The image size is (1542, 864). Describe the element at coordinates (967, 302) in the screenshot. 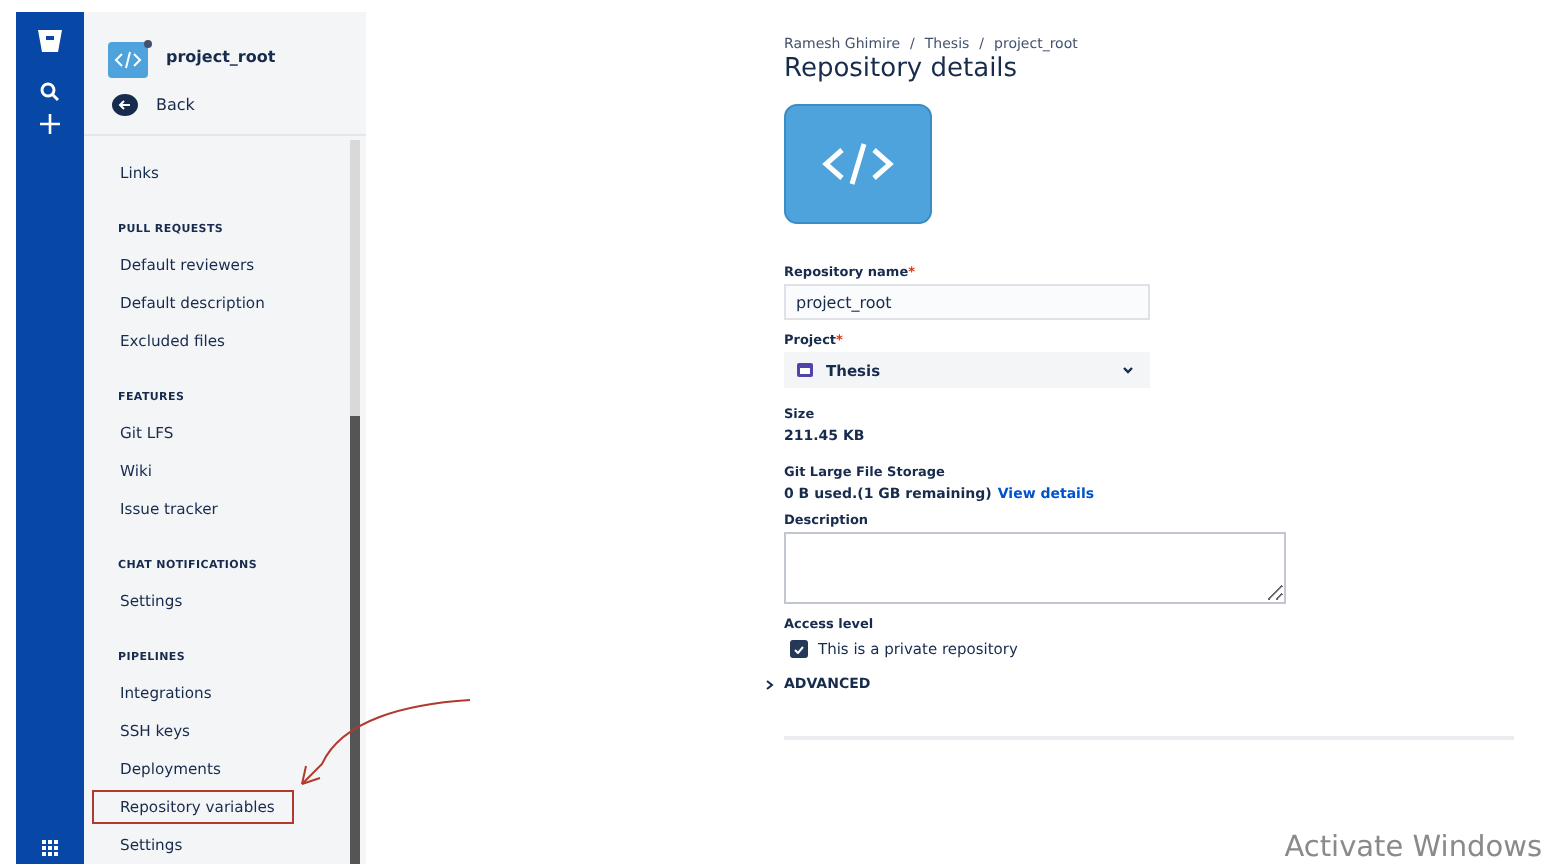

I see `repository-name-field: project_root` at that location.